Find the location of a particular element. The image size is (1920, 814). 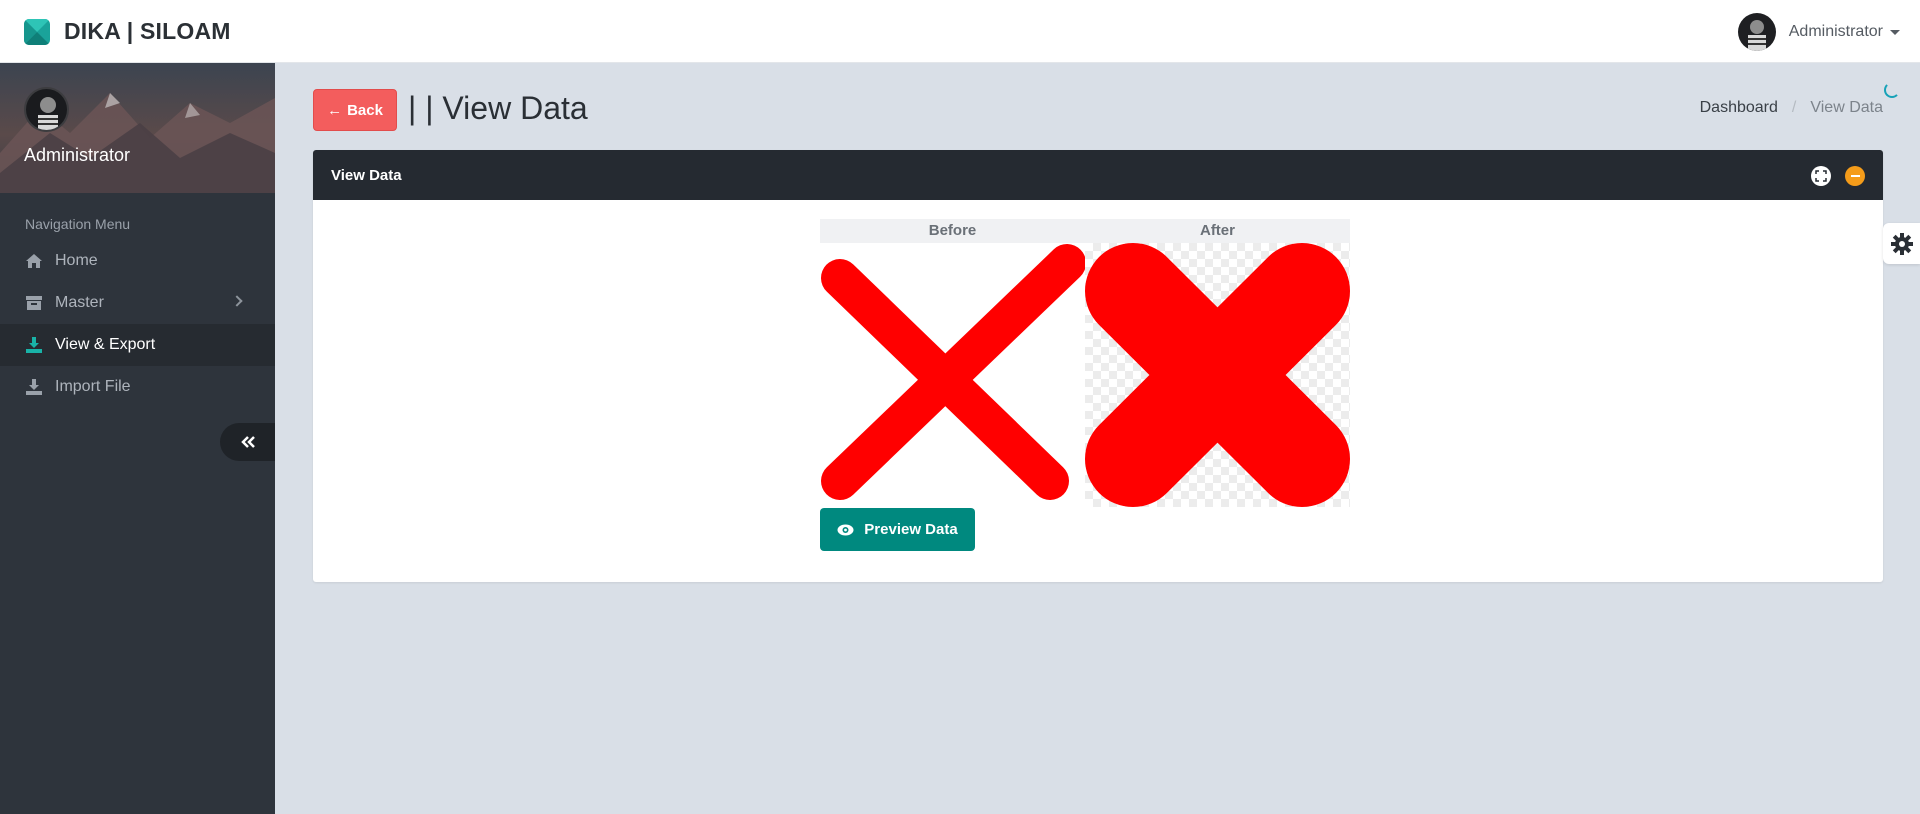

page-title: | | View Data is located at coordinates (498, 108).